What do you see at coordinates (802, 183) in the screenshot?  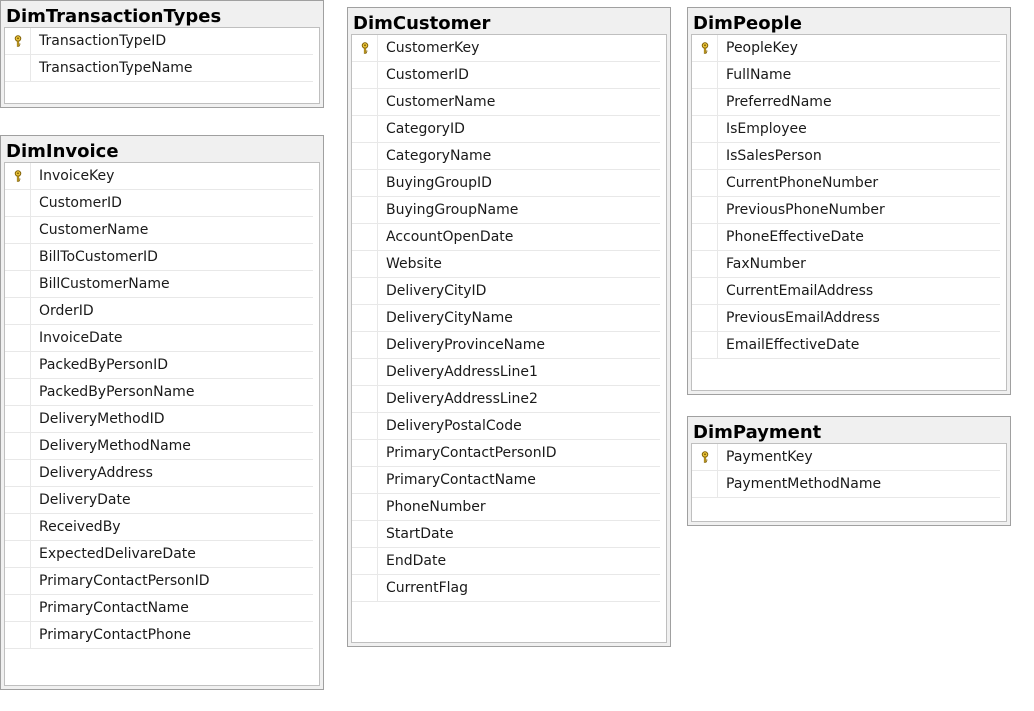 I see `column-name: CurrentPhoneNumber` at bounding box center [802, 183].